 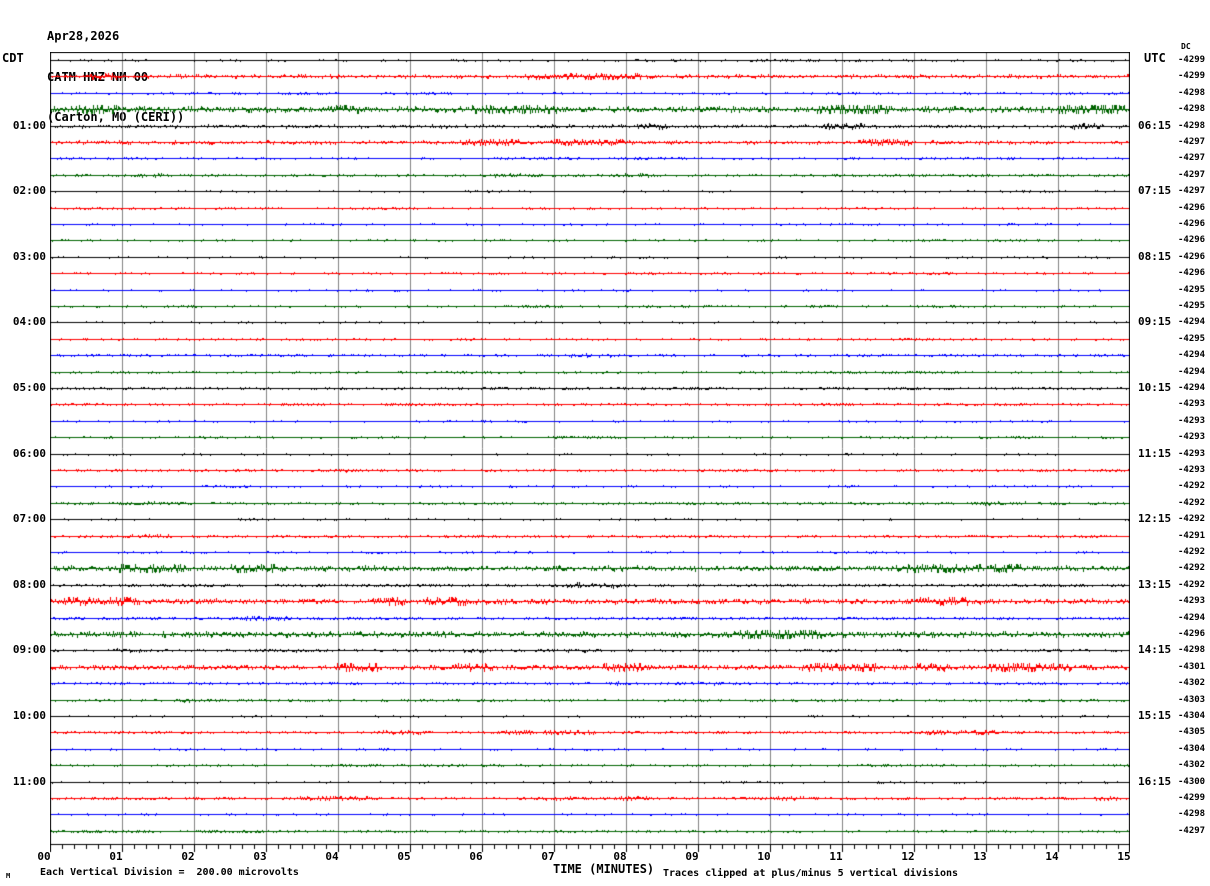 What do you see at coordinates (1192, 782) in the screenshot?
I see `dc-offset-value: -4300` at bounding box center [1192, 782].